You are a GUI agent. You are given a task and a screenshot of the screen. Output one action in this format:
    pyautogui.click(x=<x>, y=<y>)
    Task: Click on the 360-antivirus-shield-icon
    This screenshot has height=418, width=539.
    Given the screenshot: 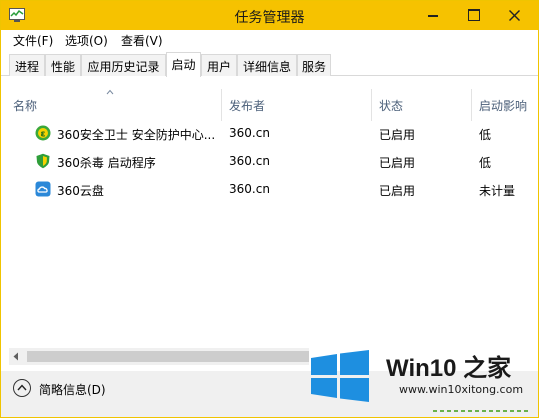 What is the action you would take?
    pyautogui.click(x=43, y=161)
    